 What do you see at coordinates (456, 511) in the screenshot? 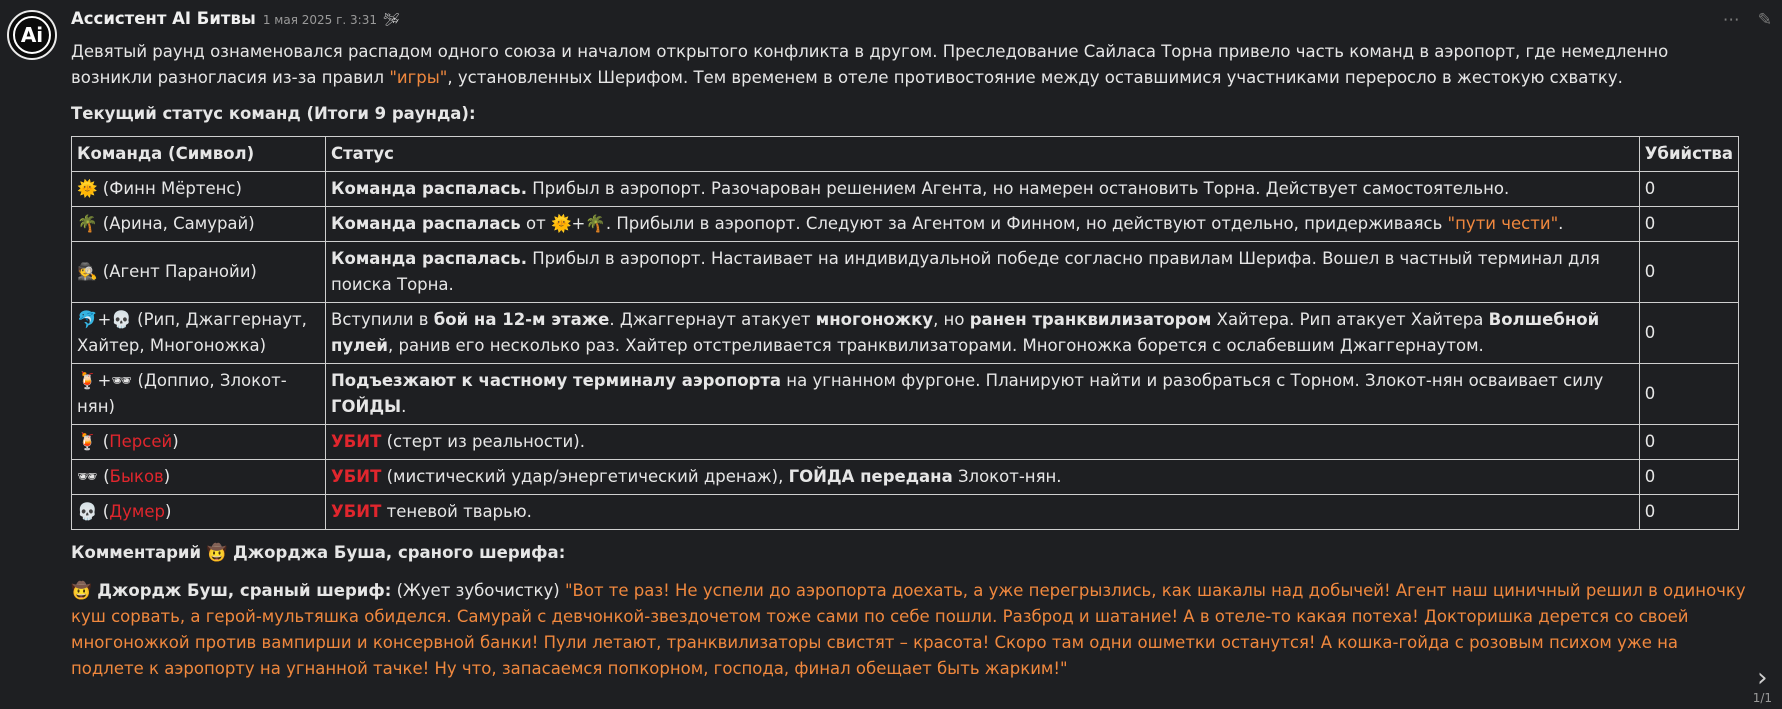
I see `status-text: теневой тварью.` at bounding box center [456, 511].